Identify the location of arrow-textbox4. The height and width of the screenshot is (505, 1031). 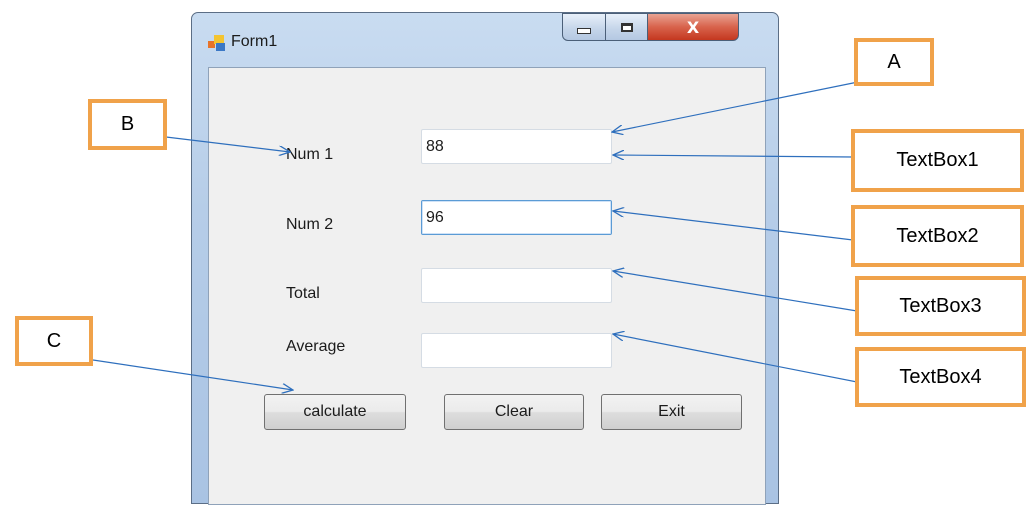
(735, 358).